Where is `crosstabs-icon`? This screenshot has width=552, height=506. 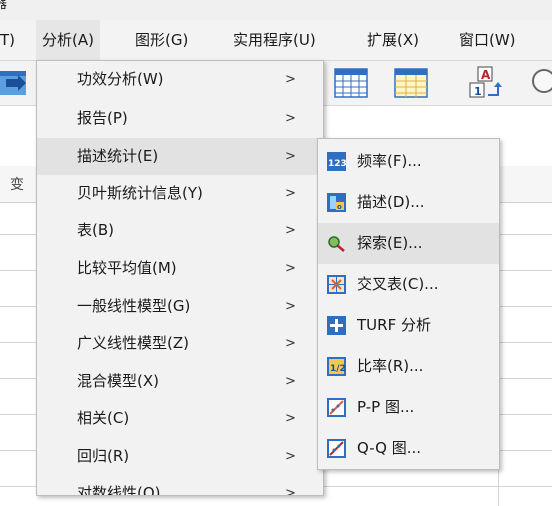
crosstabs-icon is located at coordinates (336, 284).